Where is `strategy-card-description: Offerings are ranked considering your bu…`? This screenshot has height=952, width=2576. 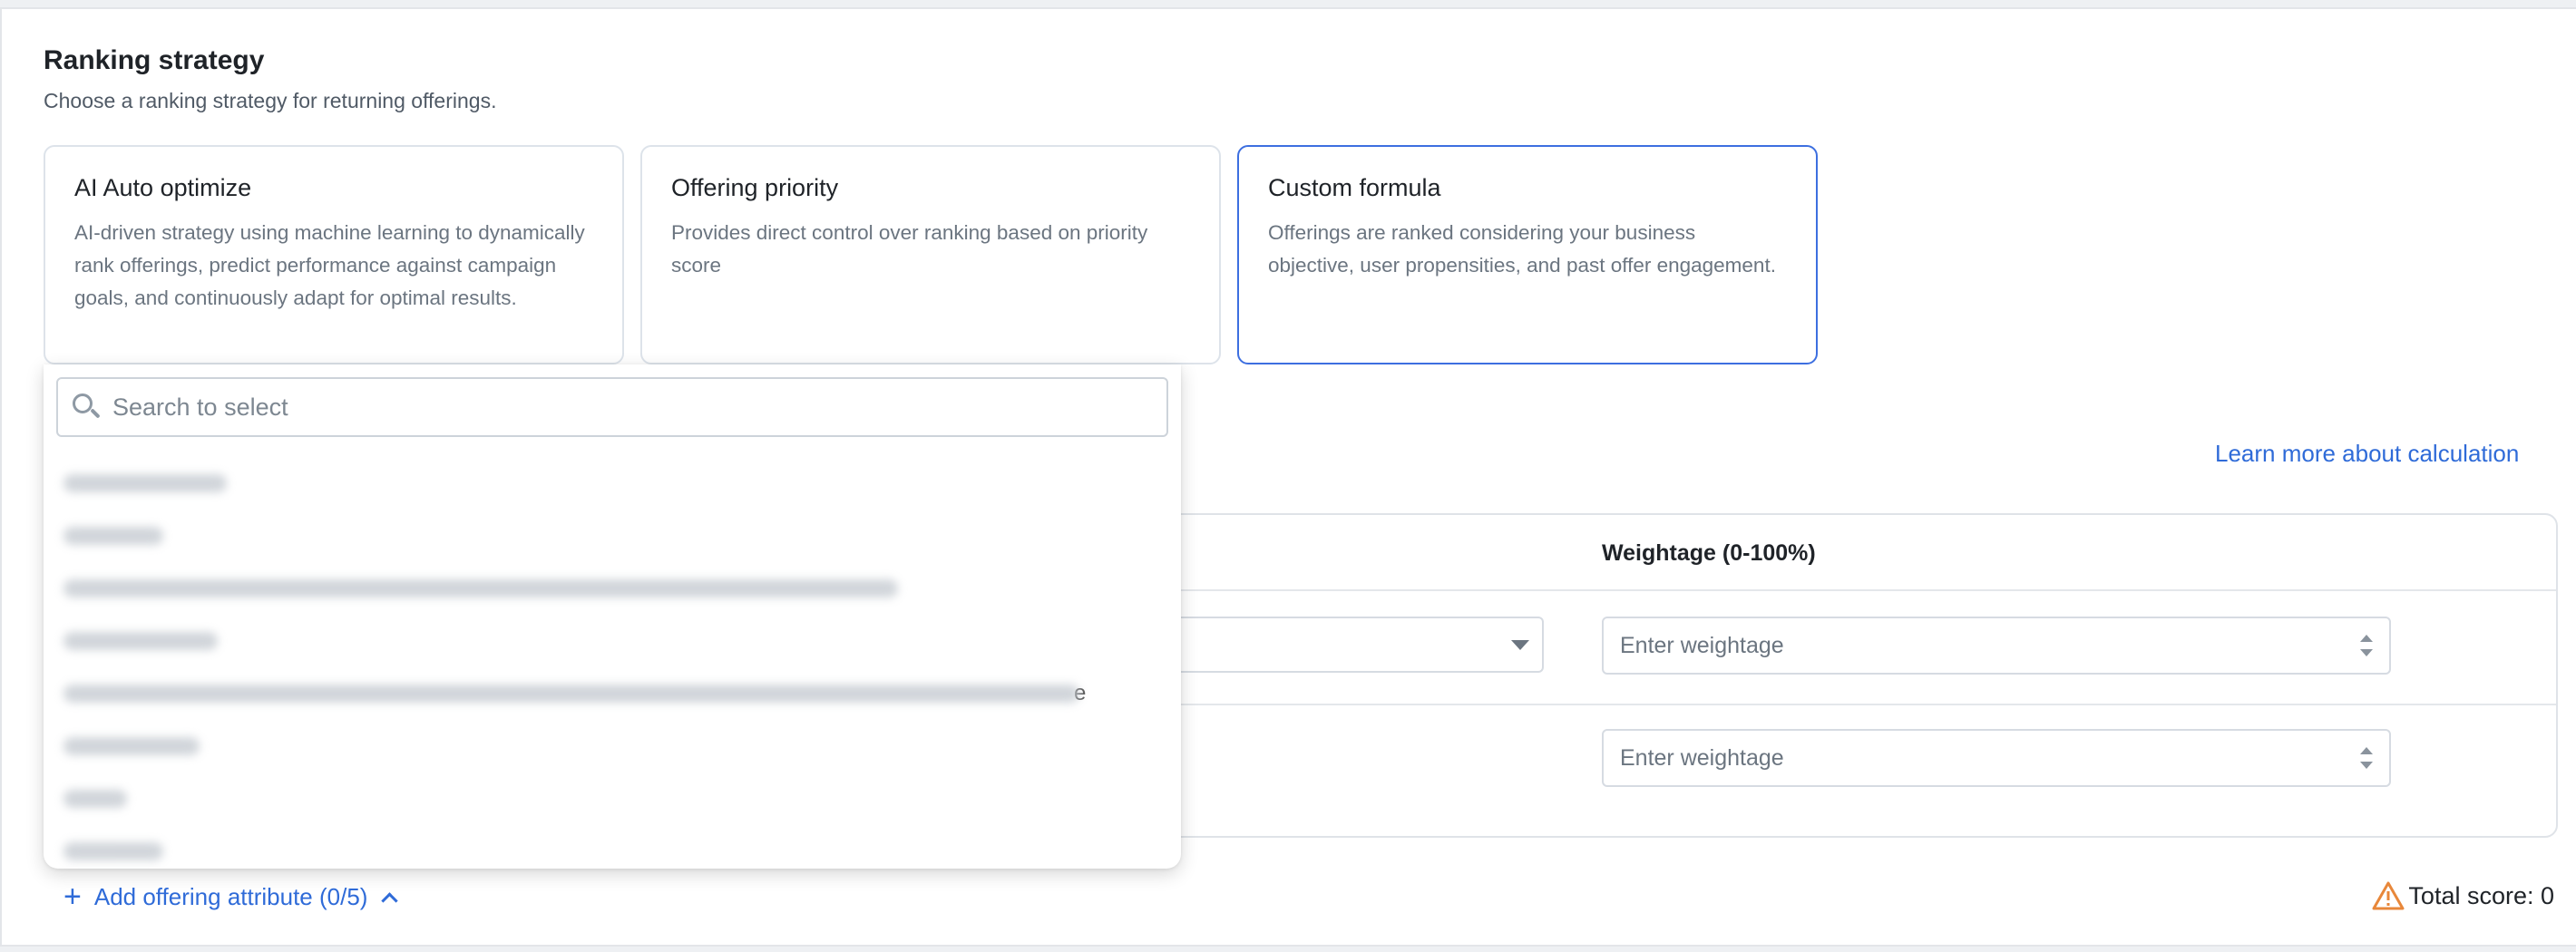
strategy-card-description: Offerings are ranked considering your bu… is located at coordinates (1522, 249).